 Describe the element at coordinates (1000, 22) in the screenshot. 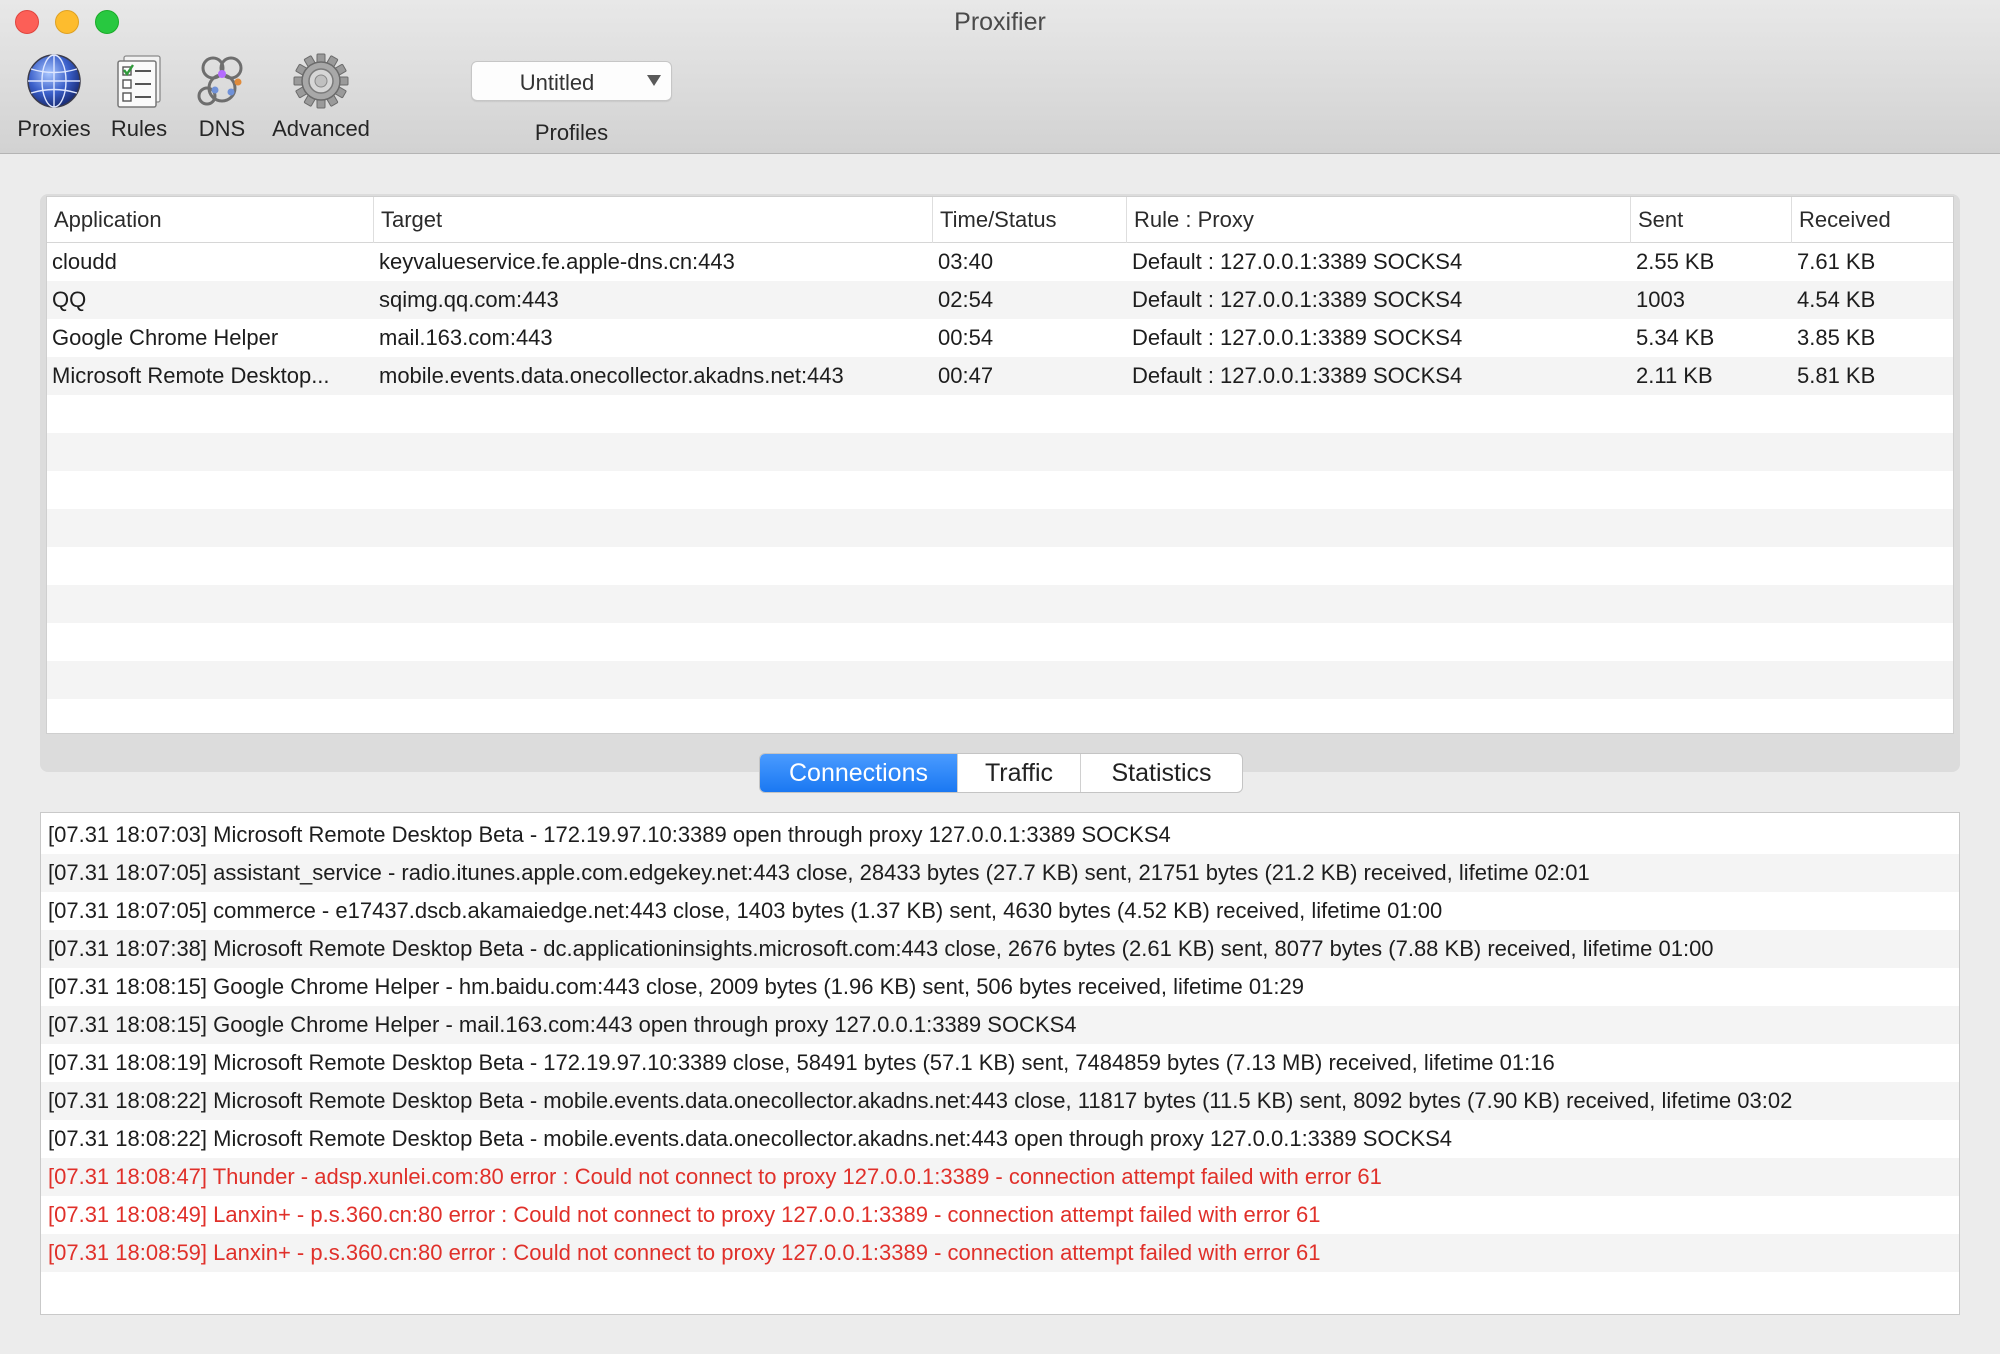

I see `window-title: Proxifier` at that location.